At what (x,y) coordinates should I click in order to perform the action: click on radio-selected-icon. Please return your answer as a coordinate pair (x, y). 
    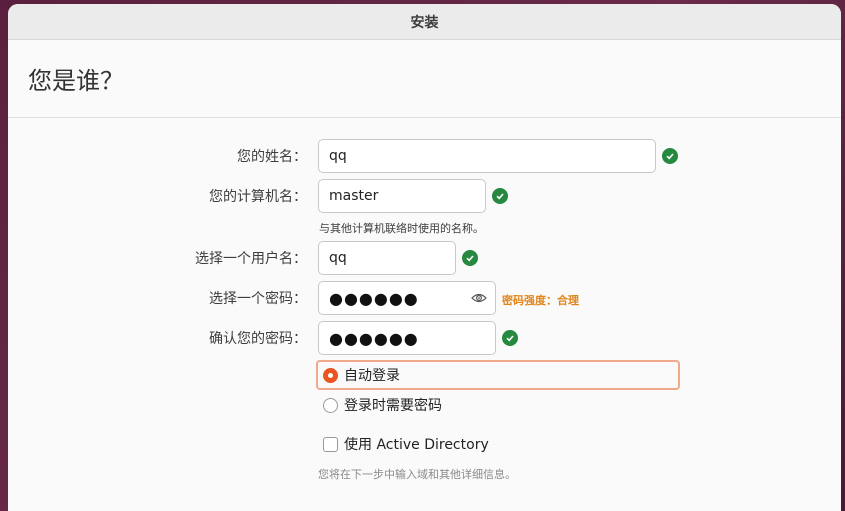
    Looking at the image, I should click on (330, 375).